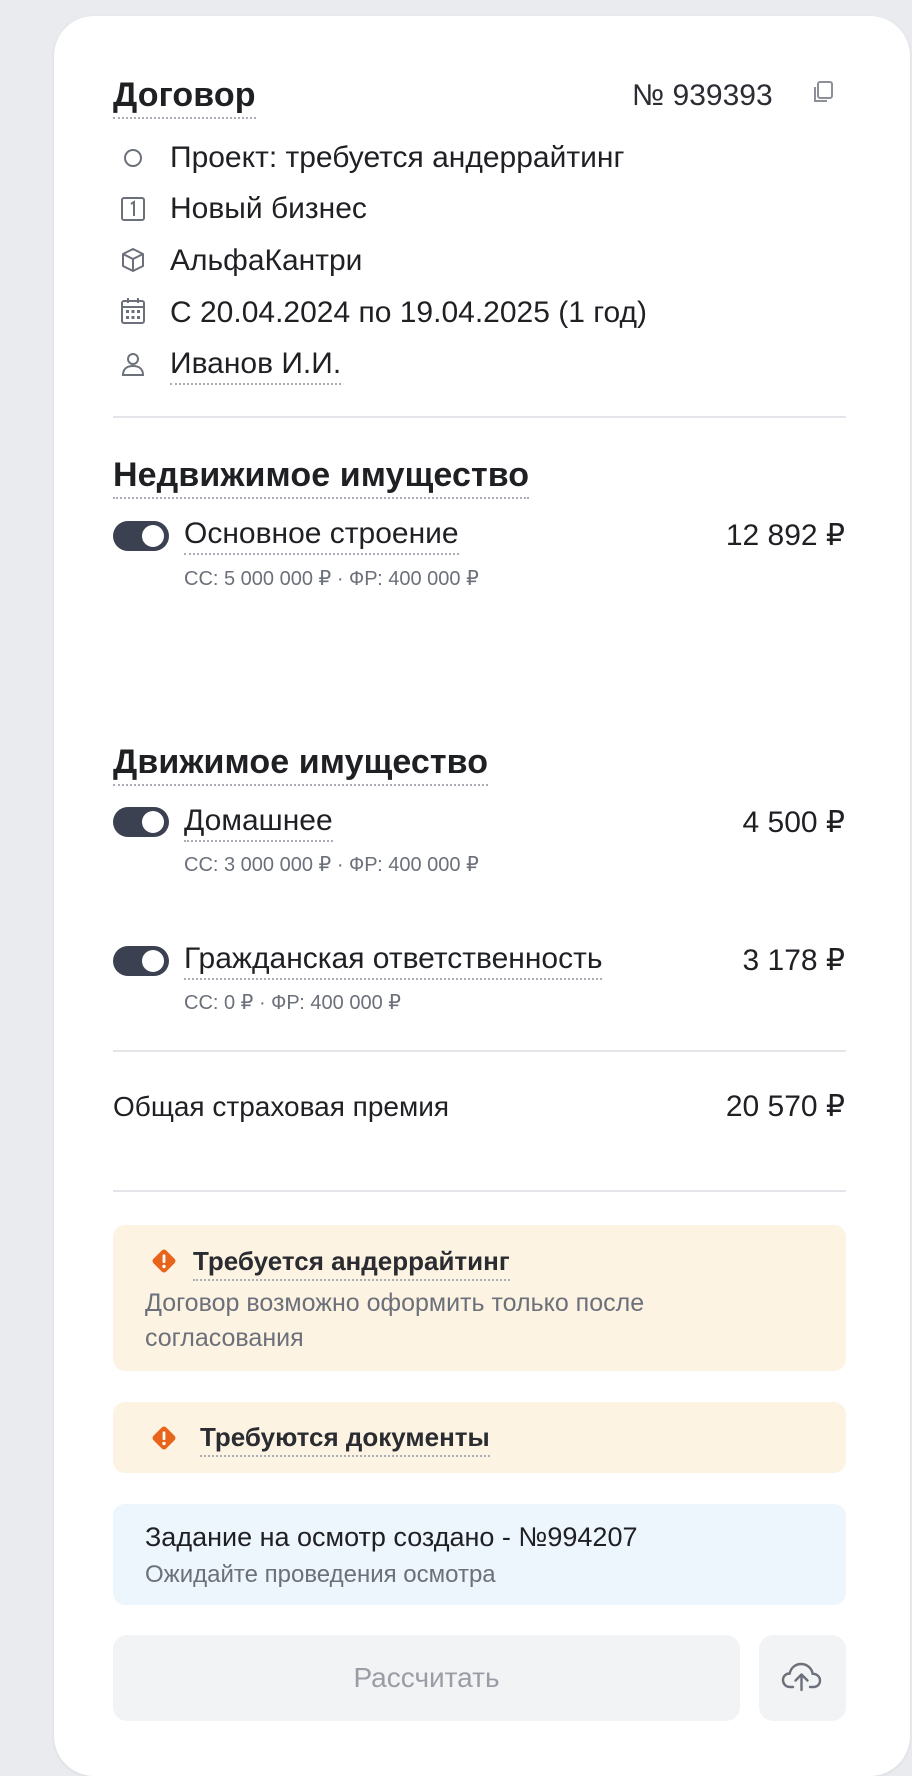 Image resolution: width=912 pixels, height=1776 pixels. What do you see at coordinates (133, 311) in the screenshot?
I see `calendar-icon` at bounding box center [133, 311].